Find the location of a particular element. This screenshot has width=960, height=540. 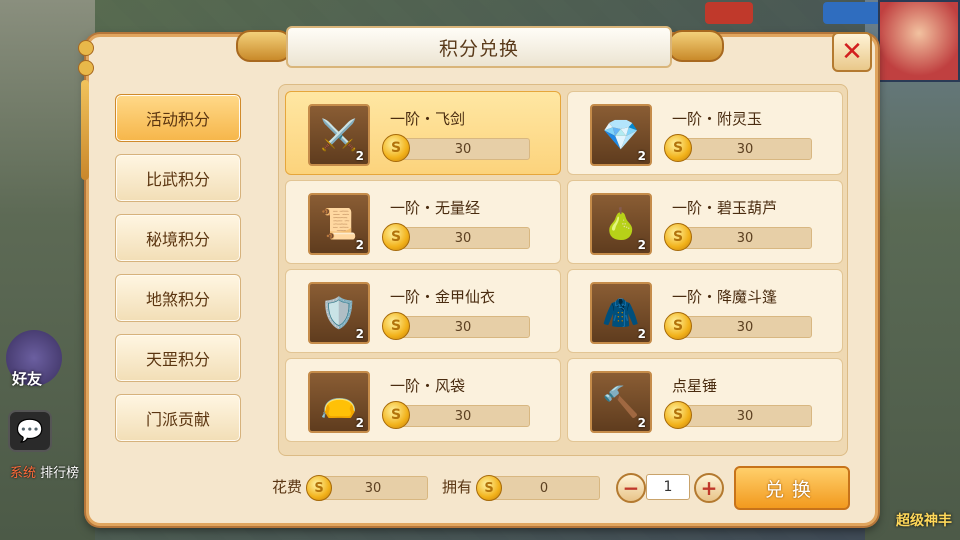

decrease-quantity-button: − is located at coordinates (631, 488).